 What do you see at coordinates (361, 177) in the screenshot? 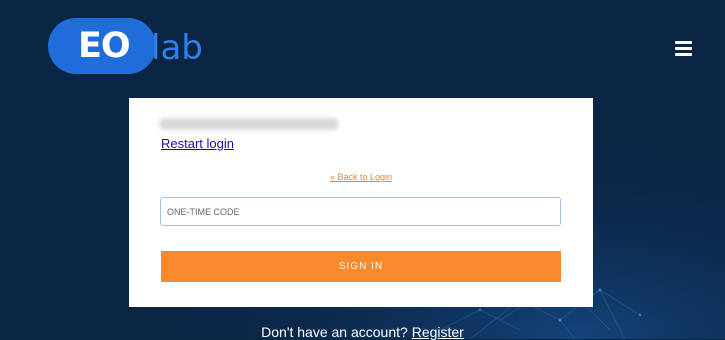
I see `back-to-login-link: « Back to Login` at bounding box center [361, 177].